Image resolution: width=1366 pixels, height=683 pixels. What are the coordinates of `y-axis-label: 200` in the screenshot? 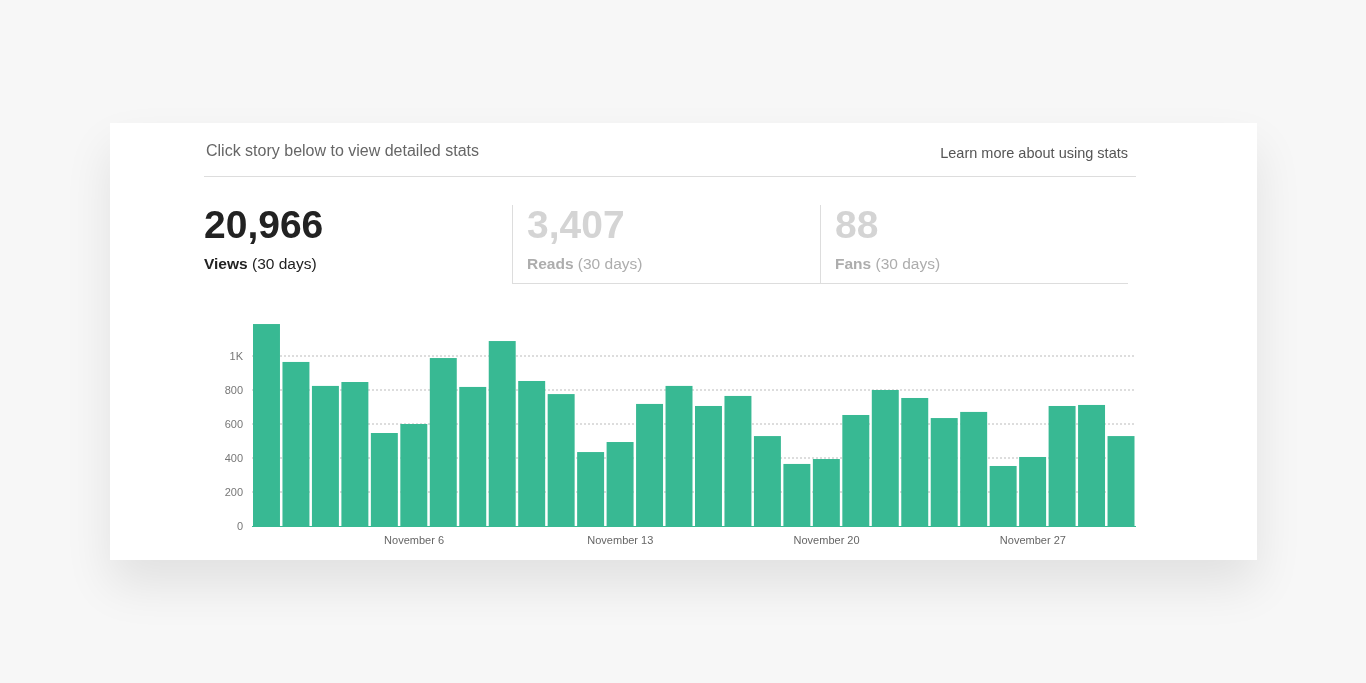 It's located at (233, 492).